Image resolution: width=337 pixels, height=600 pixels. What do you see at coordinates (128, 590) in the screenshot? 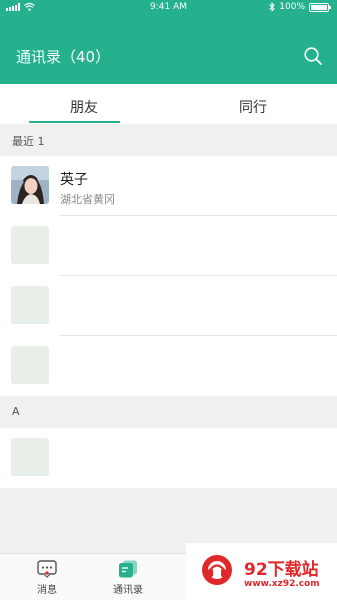
I see `tabbar-label: 通讯录` at bounding box center [128, 590].